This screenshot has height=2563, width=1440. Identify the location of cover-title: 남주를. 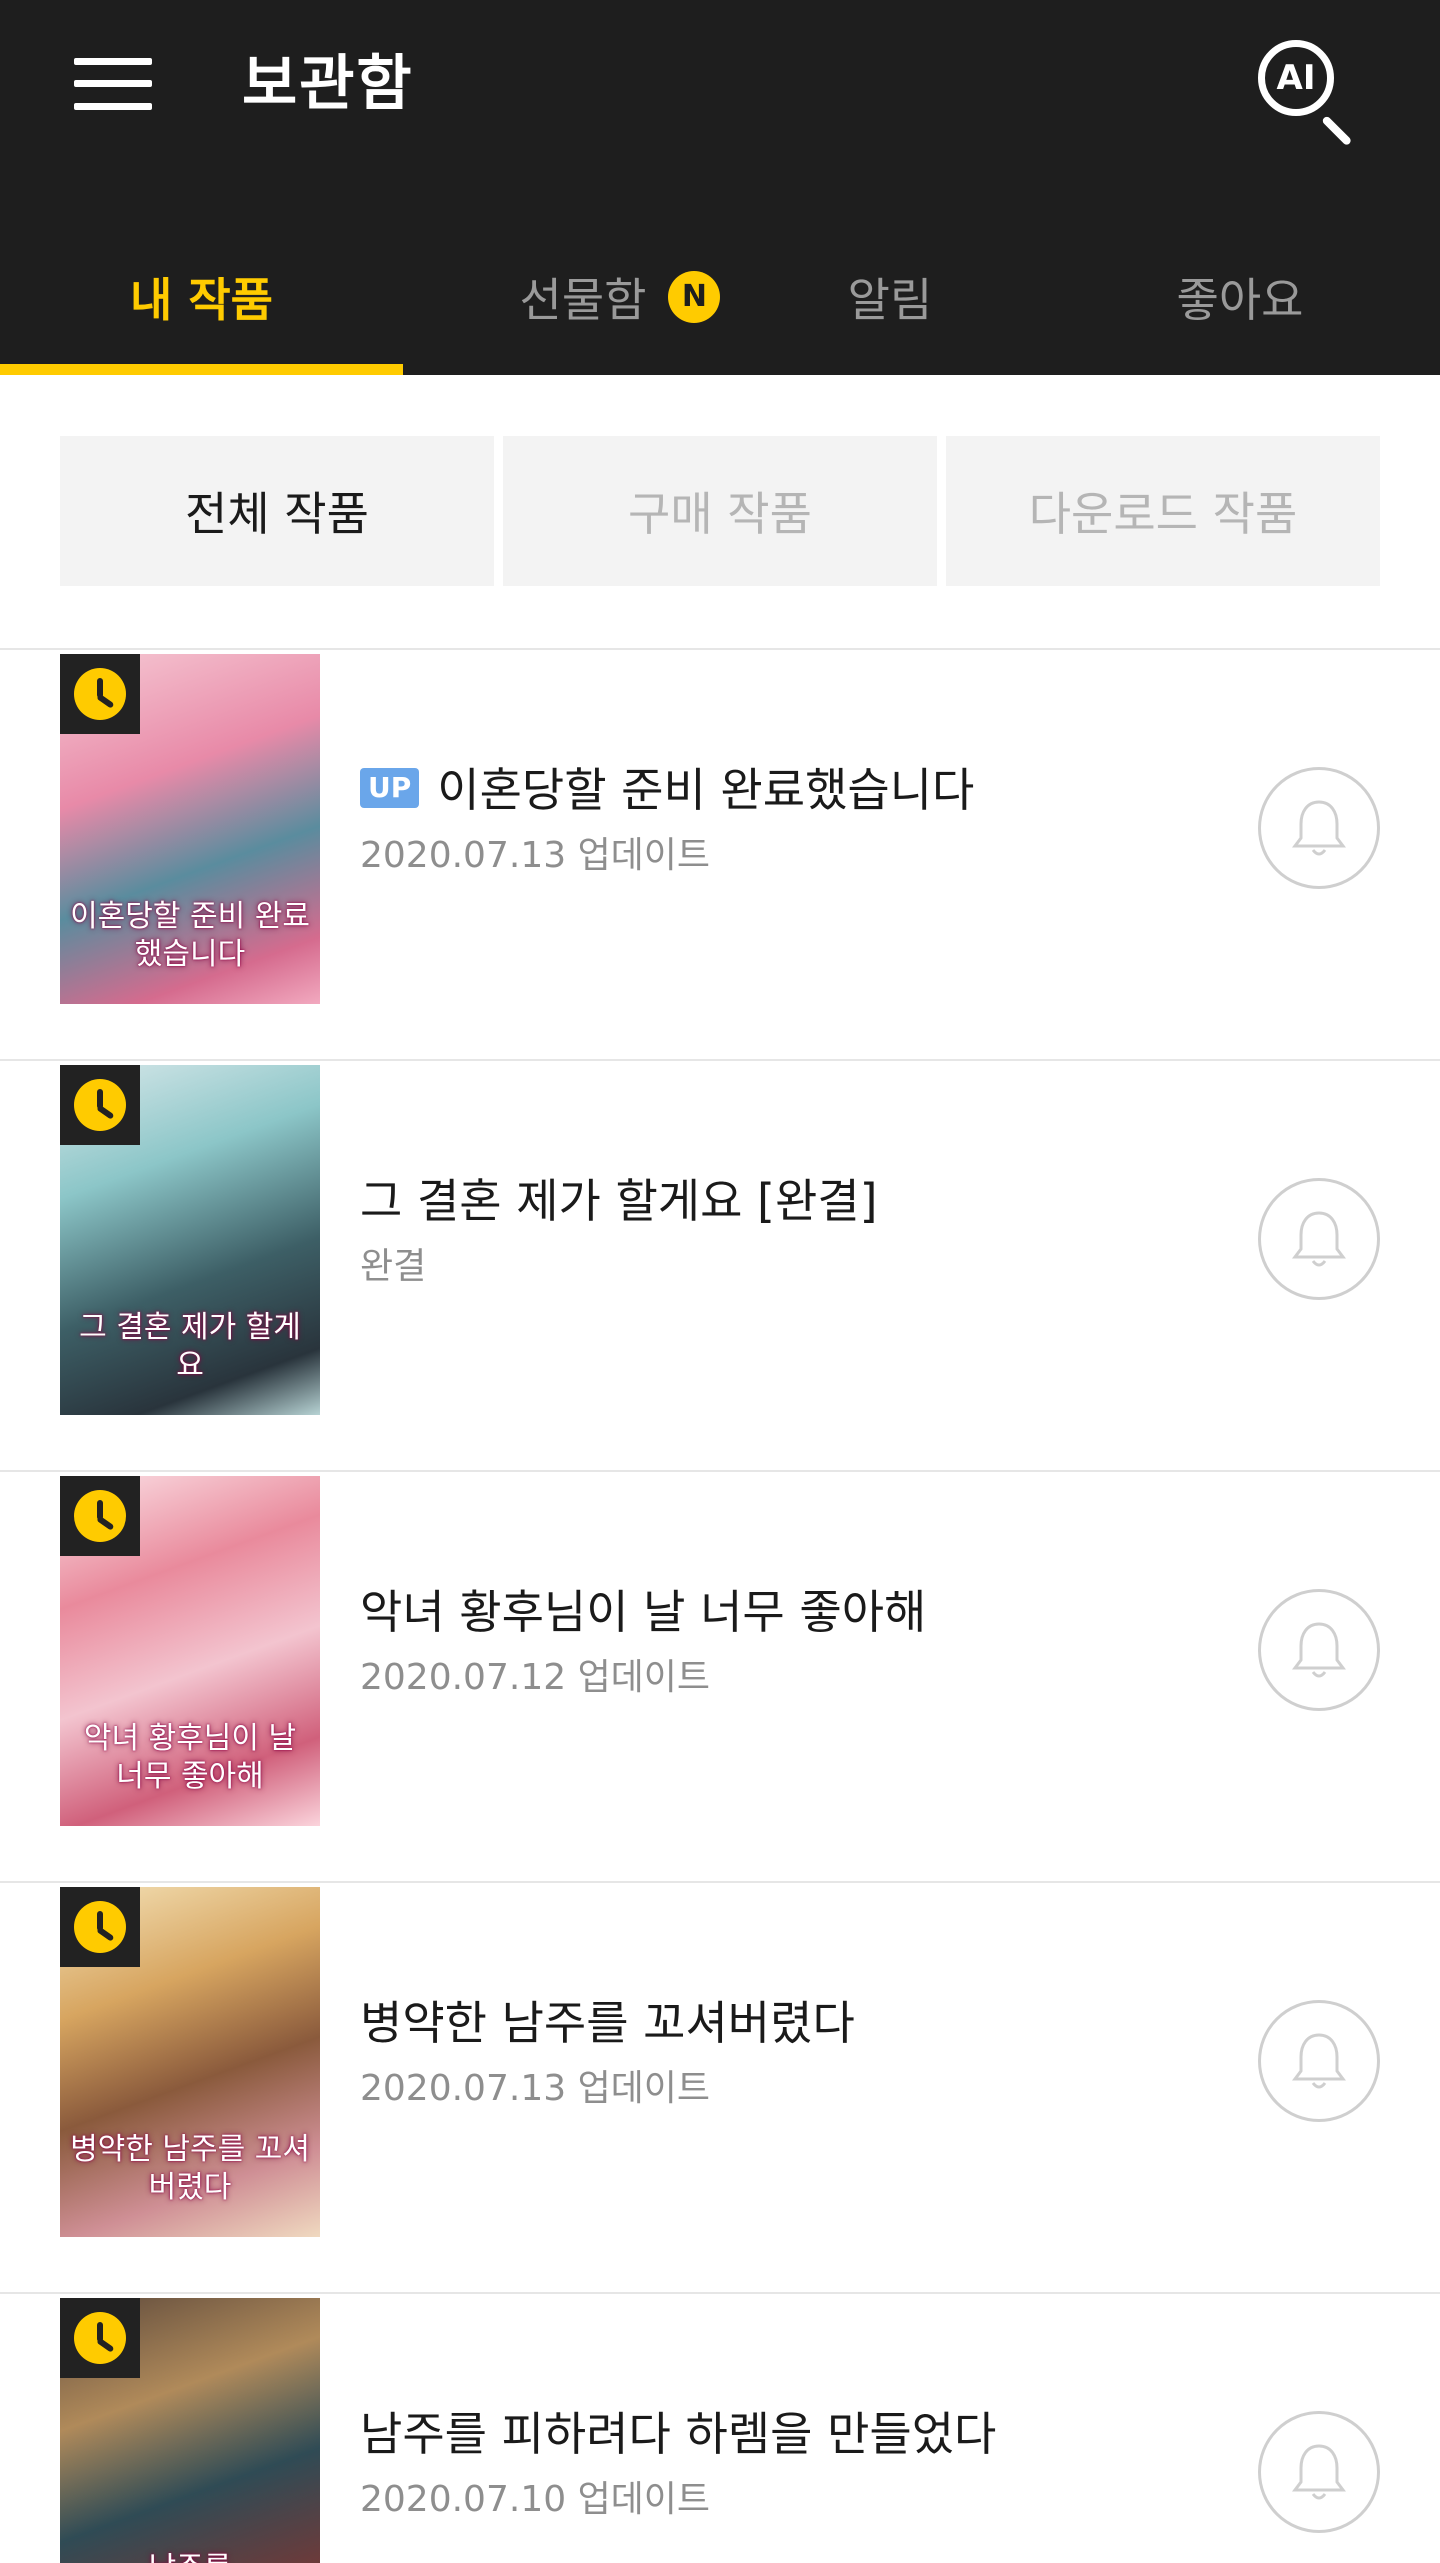
(190, 2556).